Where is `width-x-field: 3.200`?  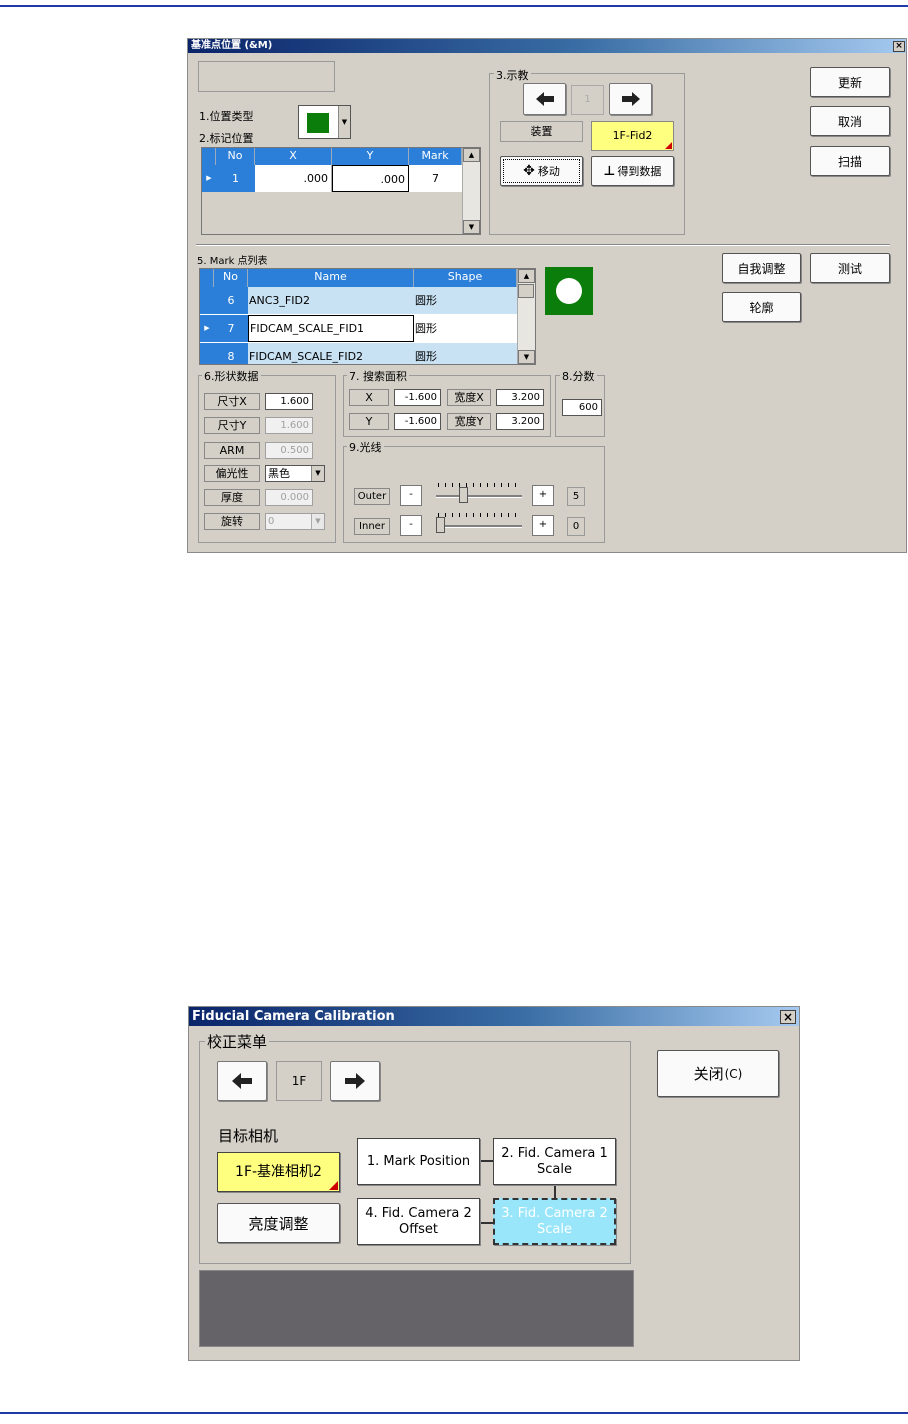 width-x-field: 3.200 is located at coordinates (520, 397).